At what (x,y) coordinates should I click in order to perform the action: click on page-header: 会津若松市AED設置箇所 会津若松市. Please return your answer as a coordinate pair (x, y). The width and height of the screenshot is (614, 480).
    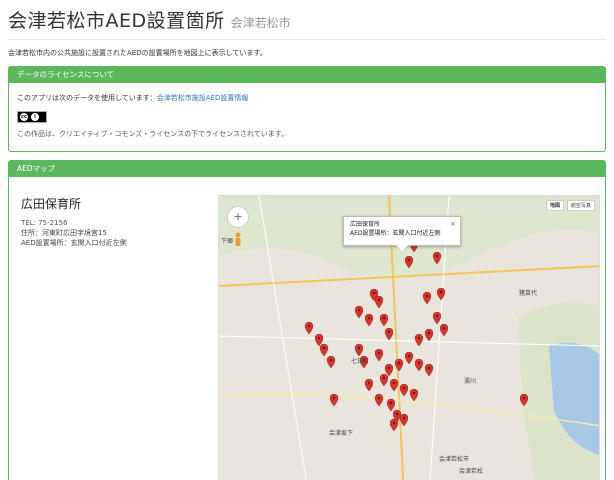
    Looking at the image, I should click on (149, 23).